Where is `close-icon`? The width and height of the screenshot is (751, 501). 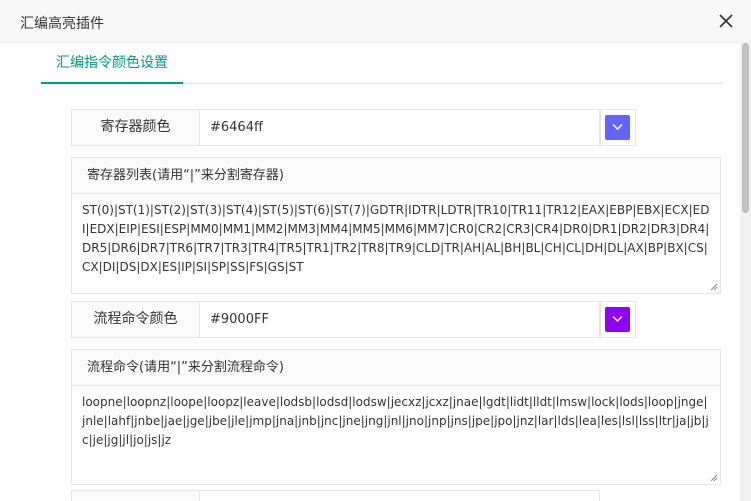
close-icon is located at coordinates (726, 21).